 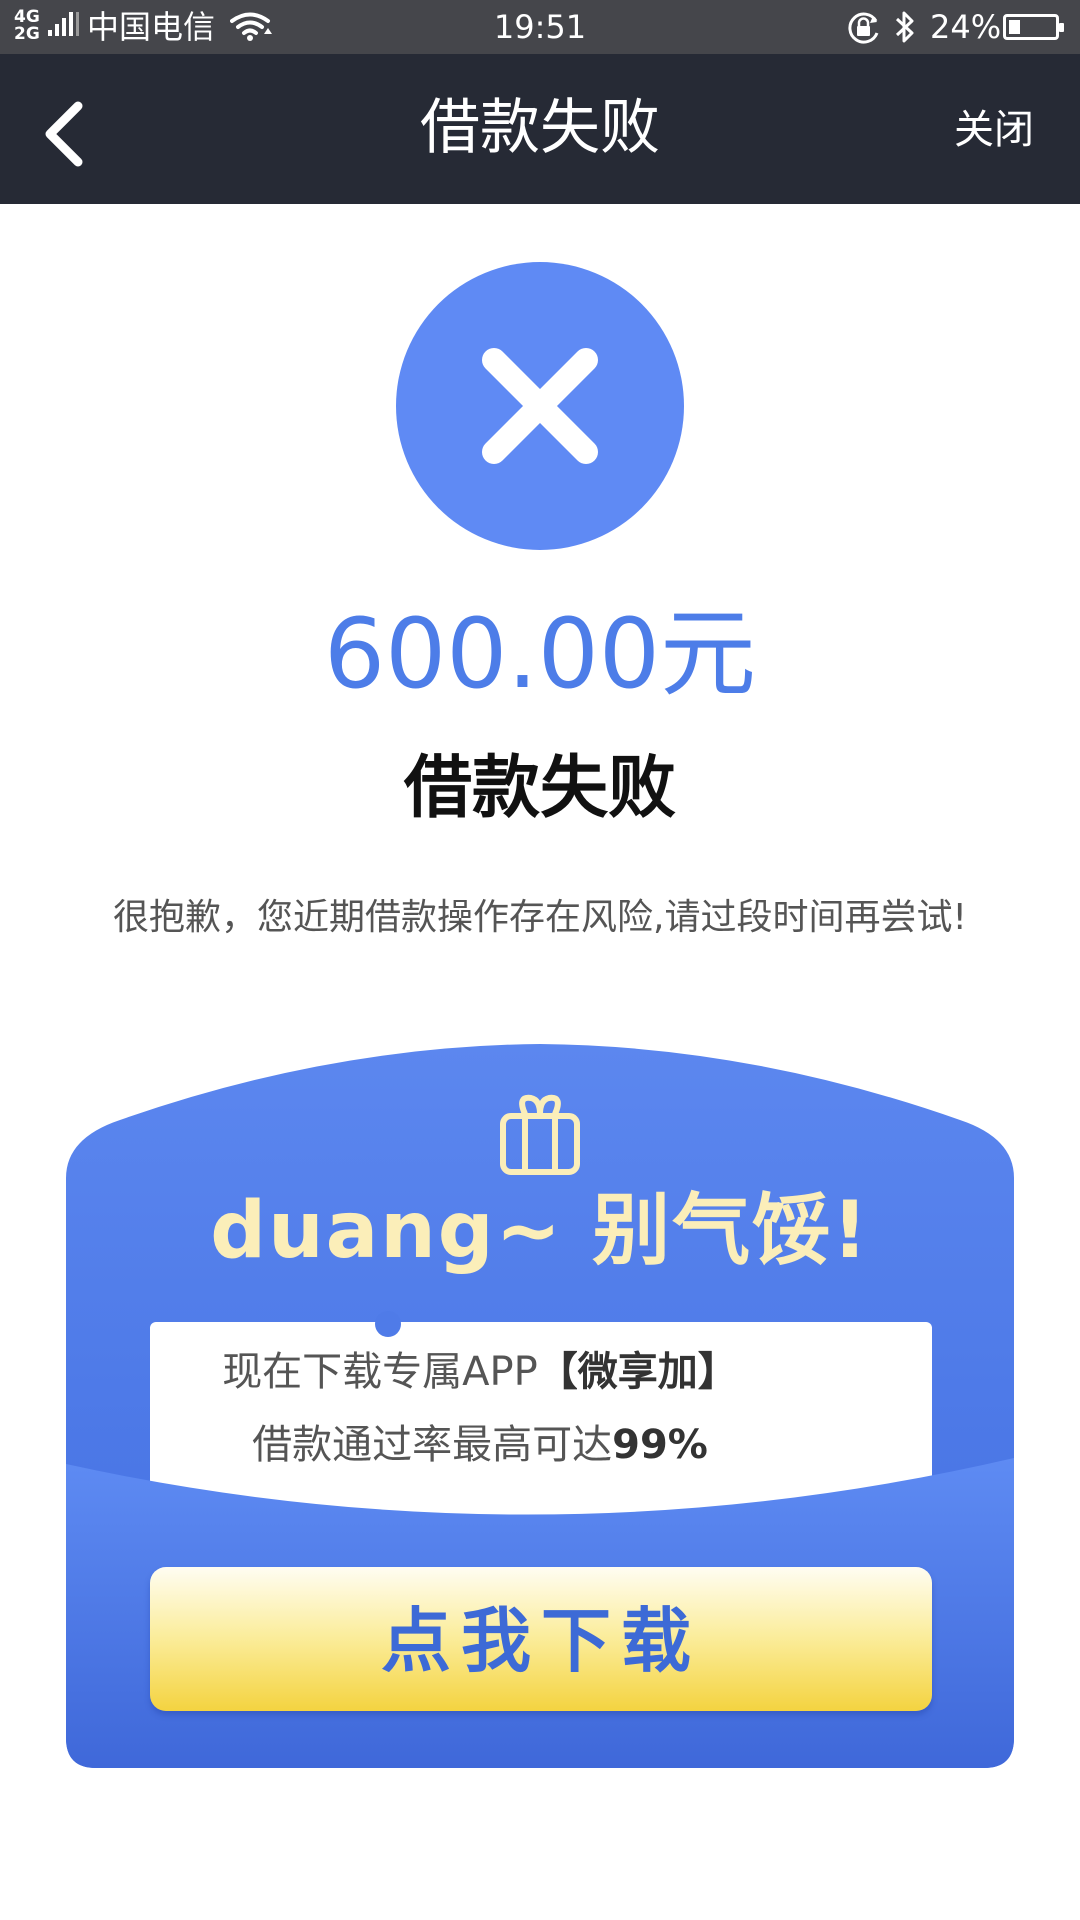 I want to click on status-bar: 4G 2G 中国电信 19:51 24%, so click(x=540, y=27).